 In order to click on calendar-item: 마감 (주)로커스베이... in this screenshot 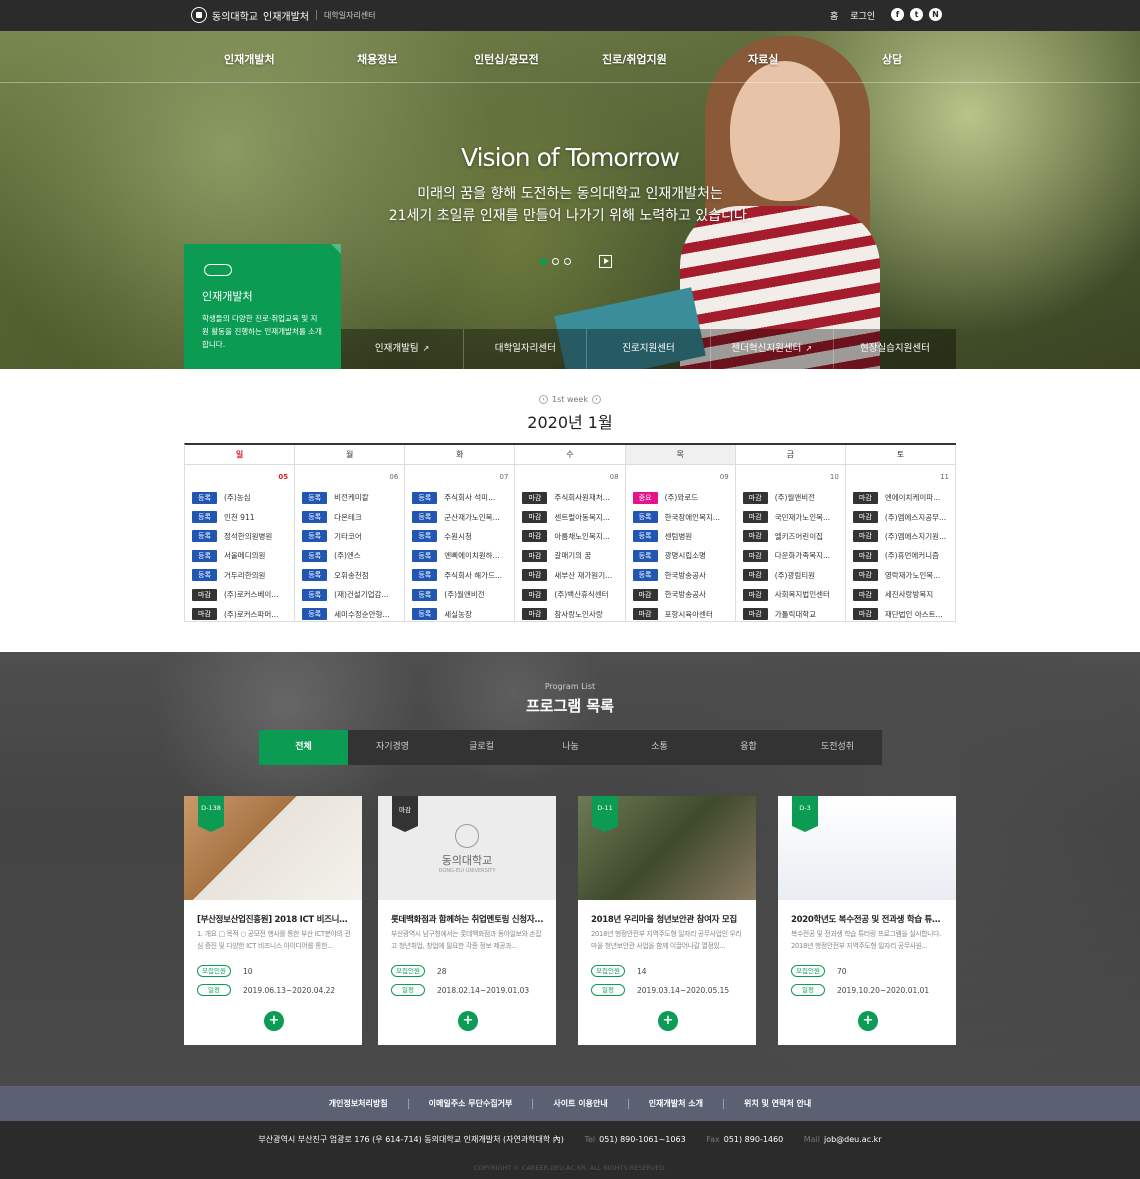, I will do `click(241, 594)`.